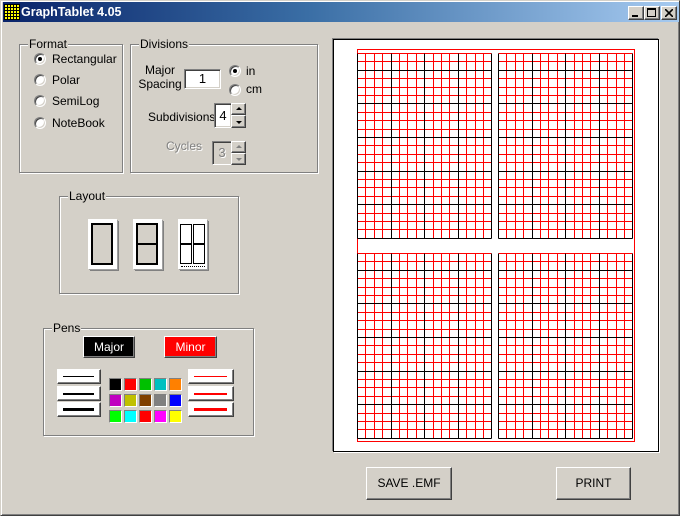  I want to click on layout-four-quarters-button, so click(192, 244).